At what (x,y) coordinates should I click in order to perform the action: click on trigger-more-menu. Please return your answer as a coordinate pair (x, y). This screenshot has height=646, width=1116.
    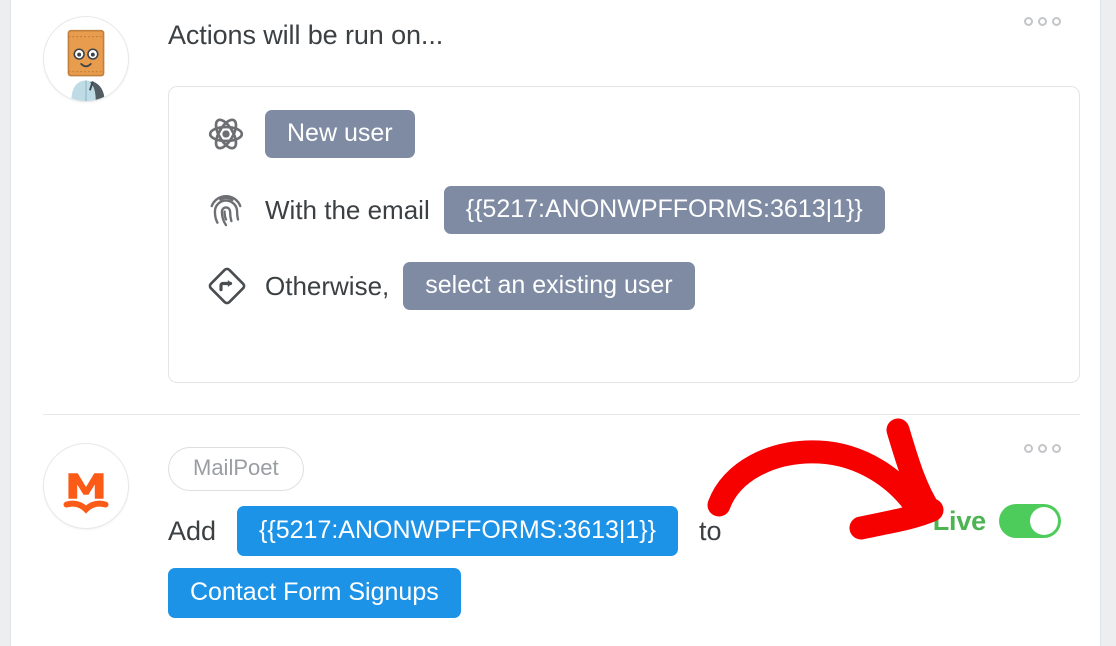
    Looking at the image, I should click on (1042, 21).